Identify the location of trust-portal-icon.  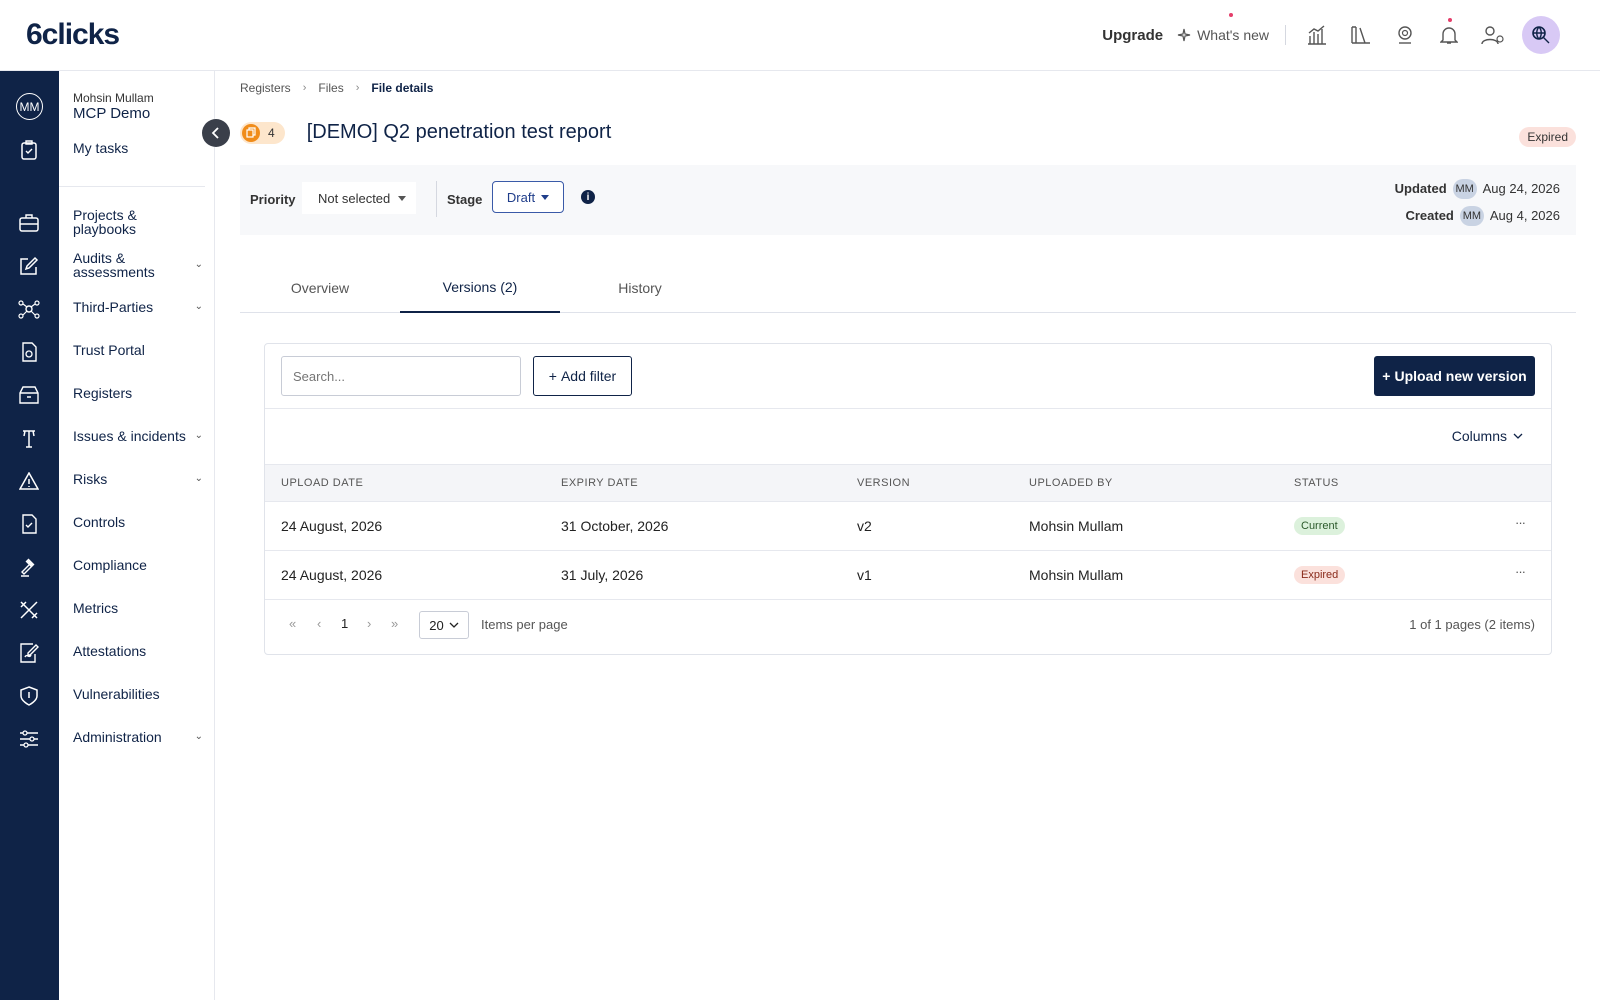
(29, 352).